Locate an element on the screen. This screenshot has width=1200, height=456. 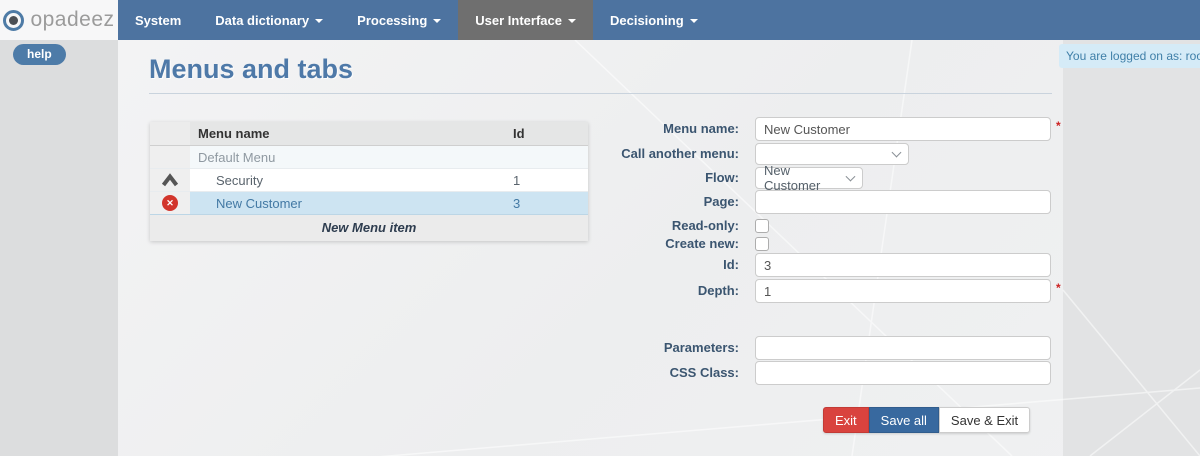
form-row-id: Id: is located at coordinates (824, 265).